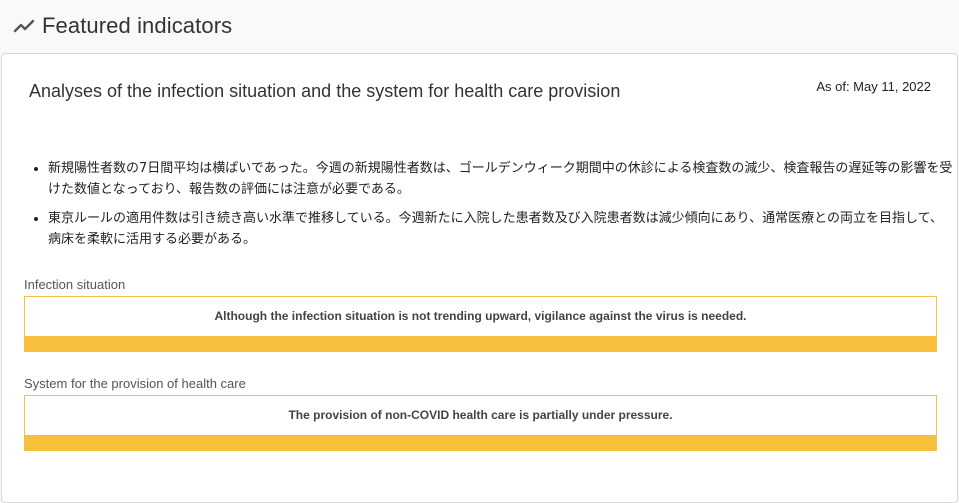 Image resolution: width=959 pixels, height=503 pixels. What do you see at coordinates (479, 26) in the screenshot?
I see `section-header: Featured indicators` at bounding box center [479, 26].